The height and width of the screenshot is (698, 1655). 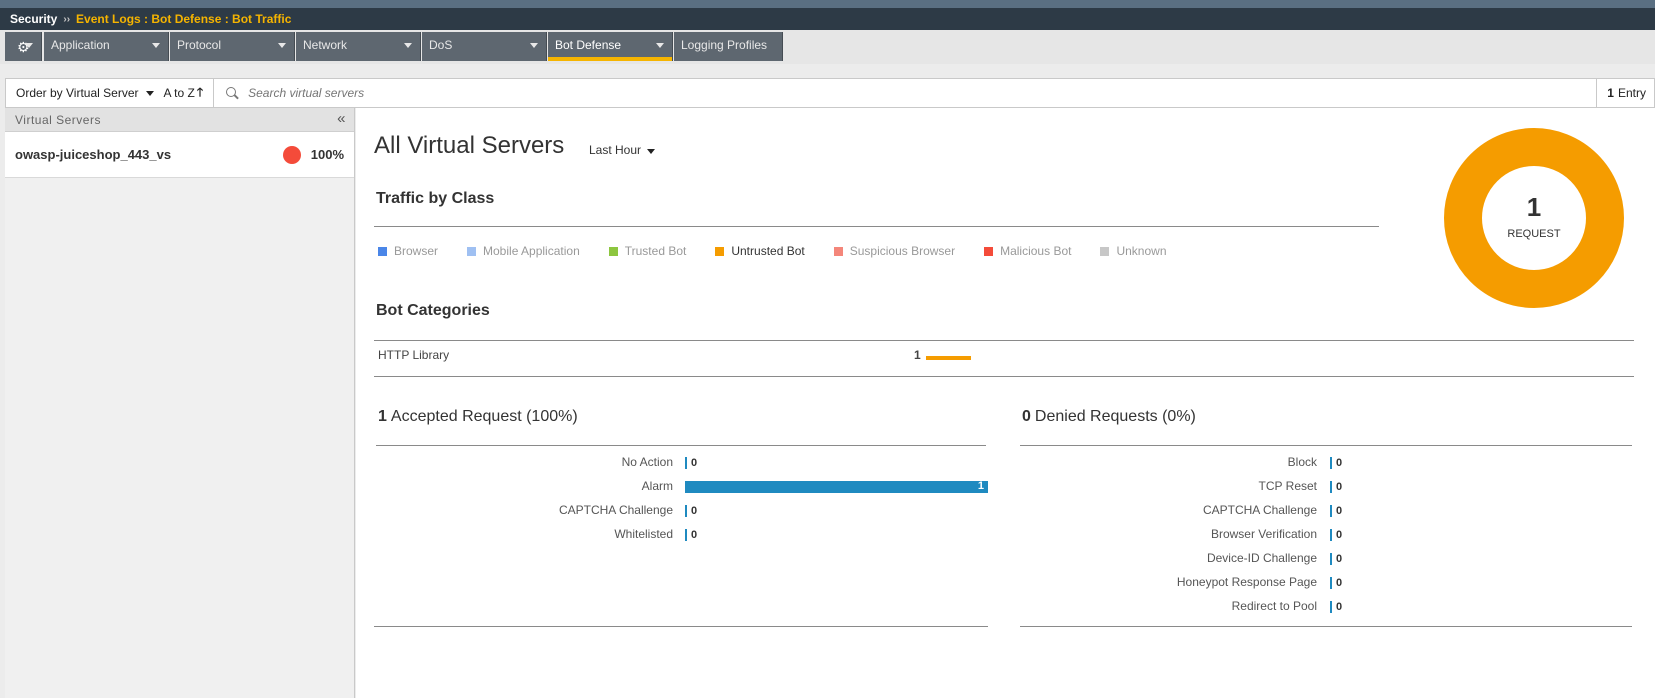 What do you see at coordinates (200, 91) in the screenshot?
I see `arrow-up-icon: 🡑` at bounding box center [200, 91].